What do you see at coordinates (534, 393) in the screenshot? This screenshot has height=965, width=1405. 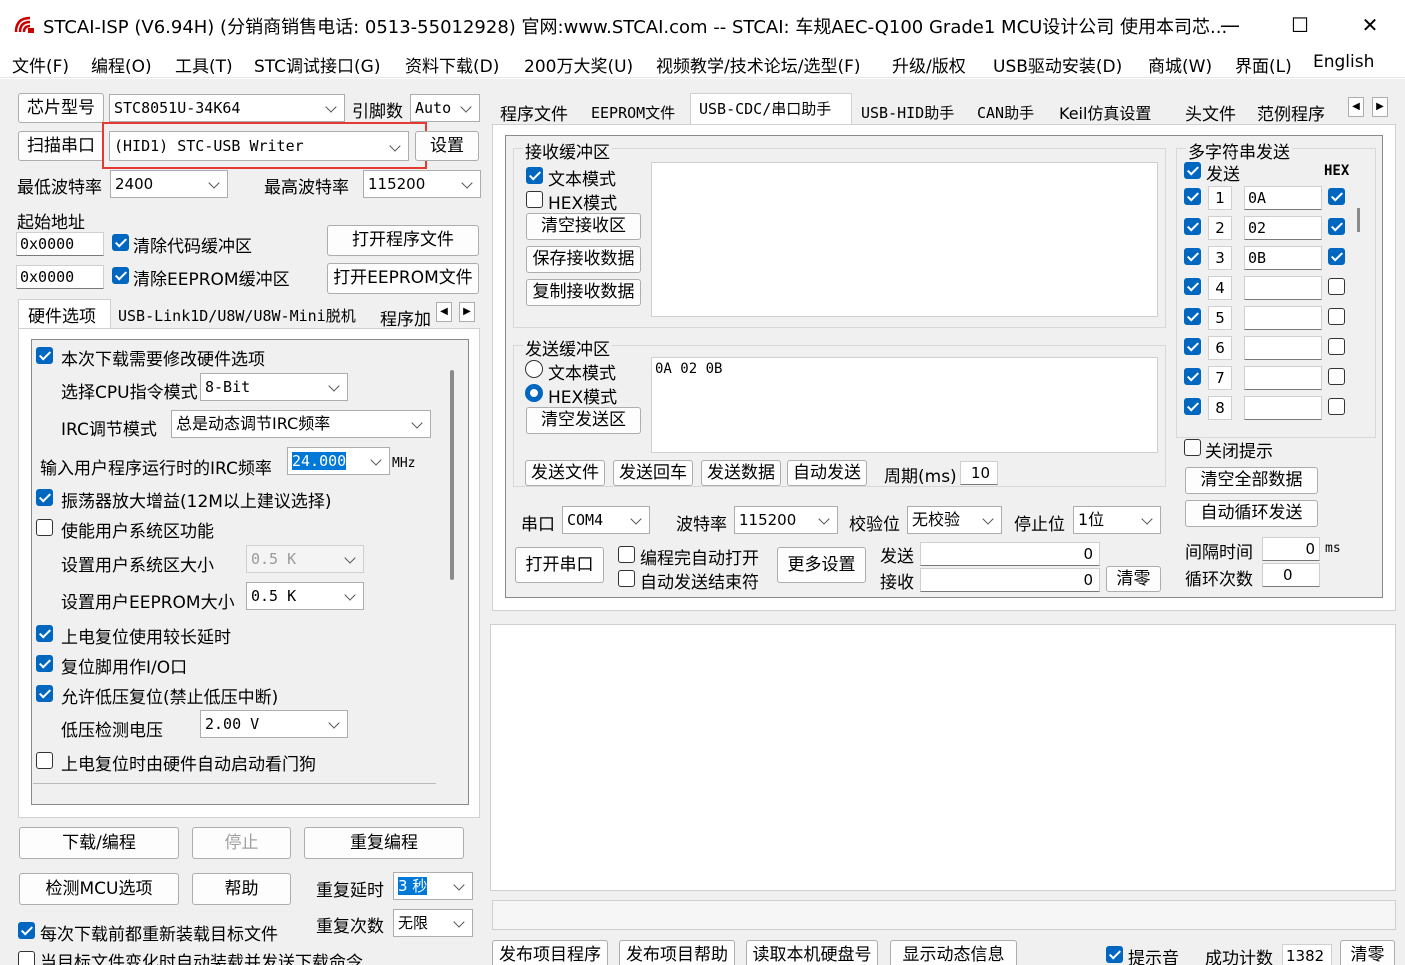 I see `send-hex-mode-radio` at bounding box center [534, 393].